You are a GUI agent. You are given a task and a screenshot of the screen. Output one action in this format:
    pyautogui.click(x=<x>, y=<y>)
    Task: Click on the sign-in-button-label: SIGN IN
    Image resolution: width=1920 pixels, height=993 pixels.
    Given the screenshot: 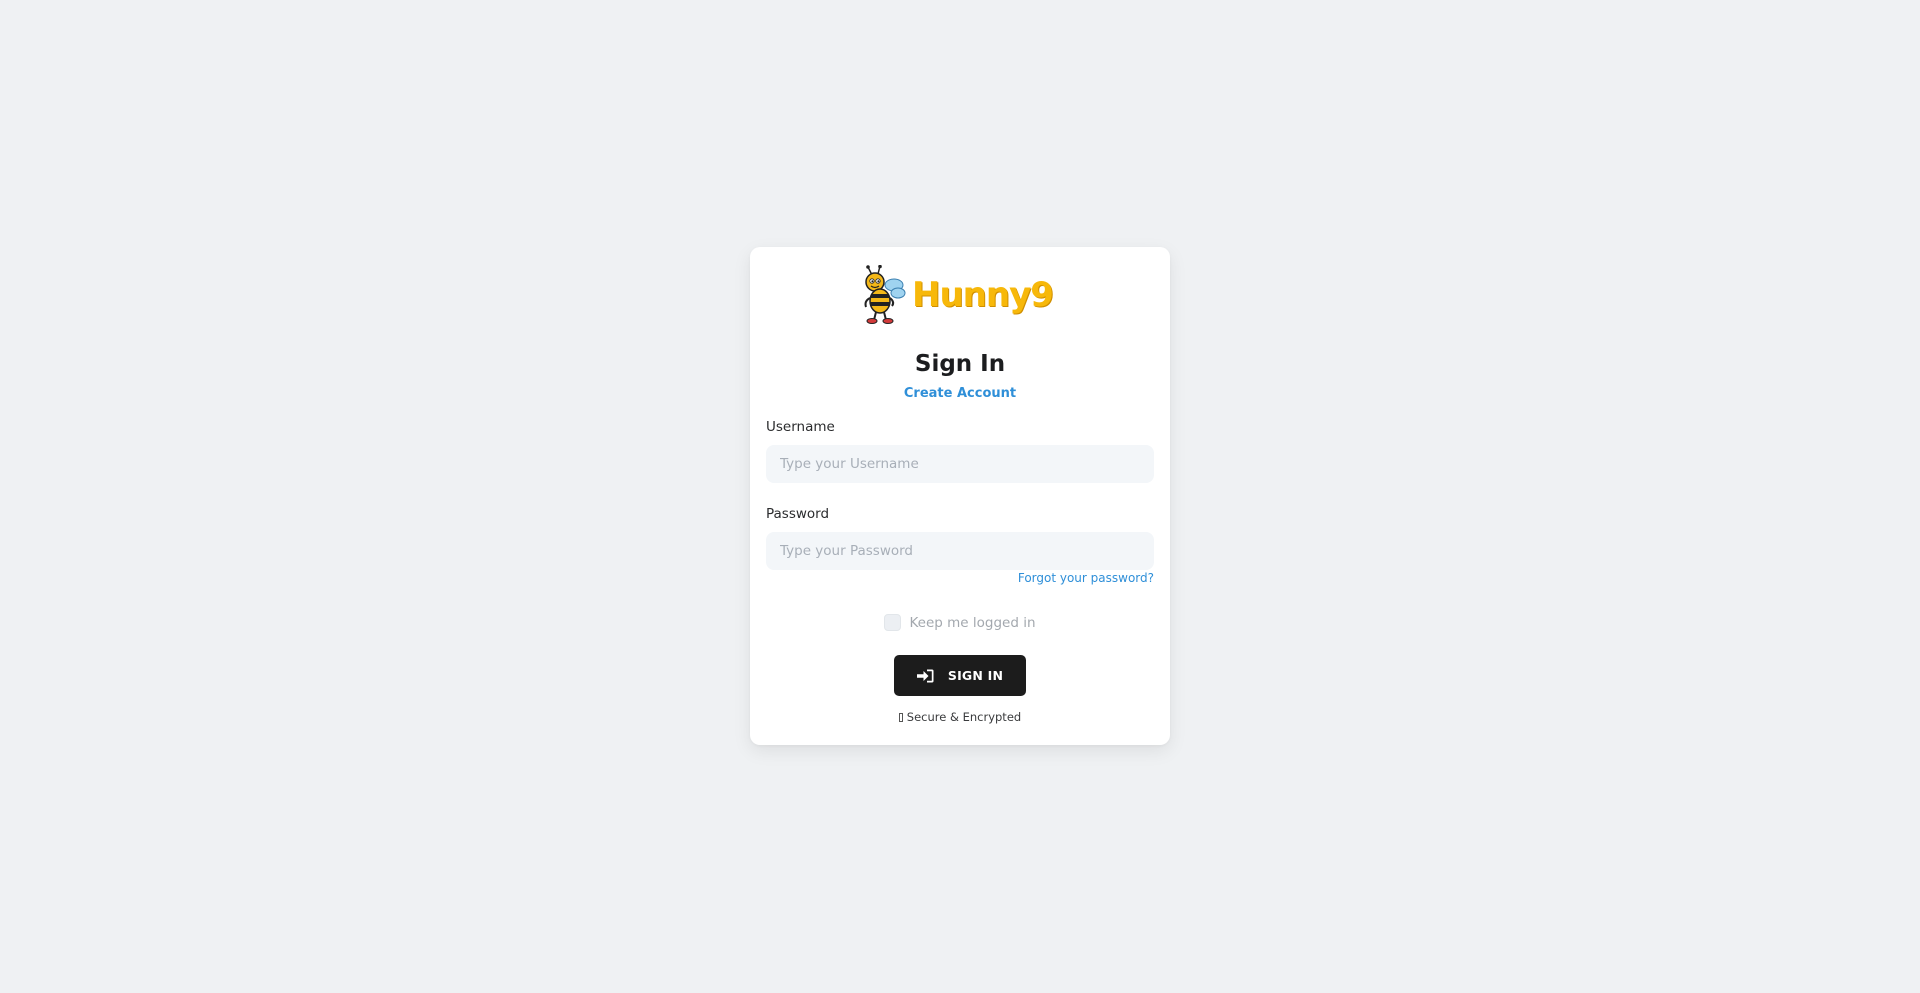 What is the action you would take?
    pyautogui.click(x=975, y=675)
    